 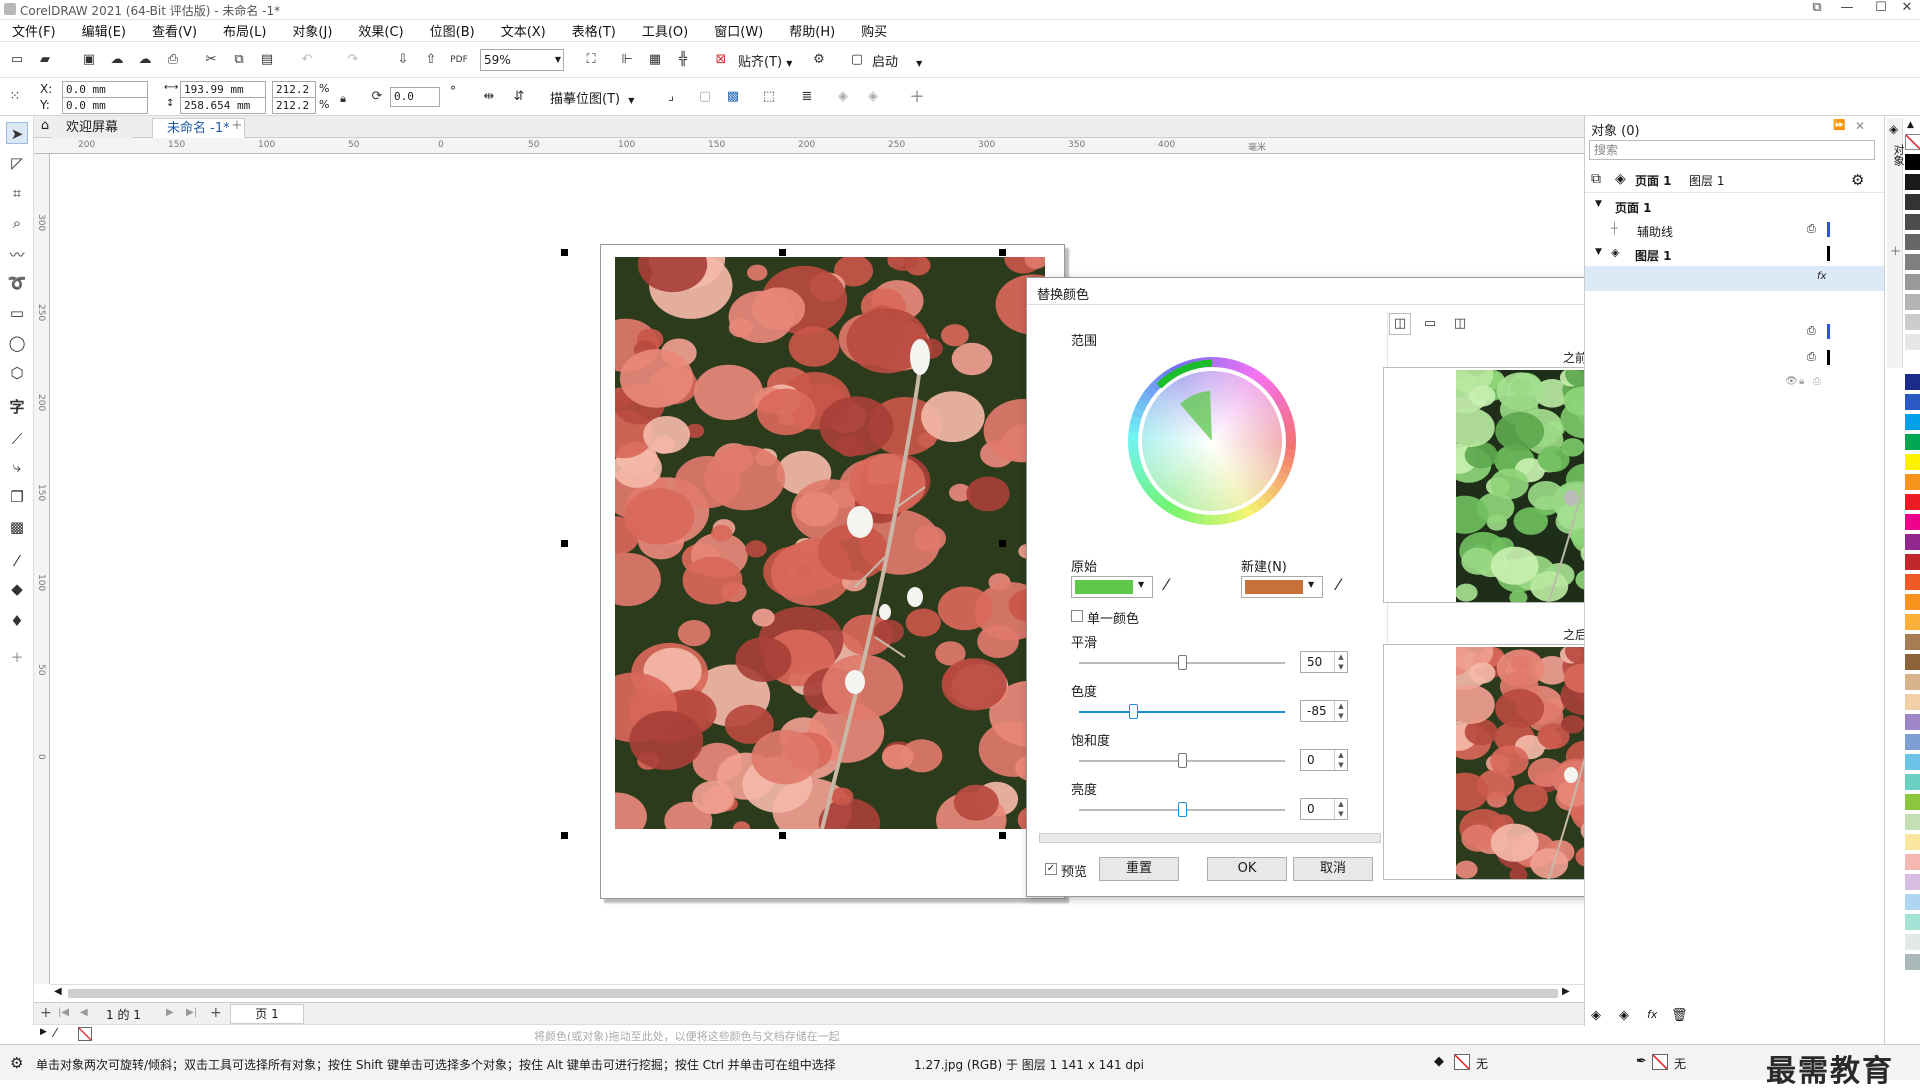 I want to click on tree-row-layer: ▼ ◈ 图层 1, so click(x=1735, y=254).